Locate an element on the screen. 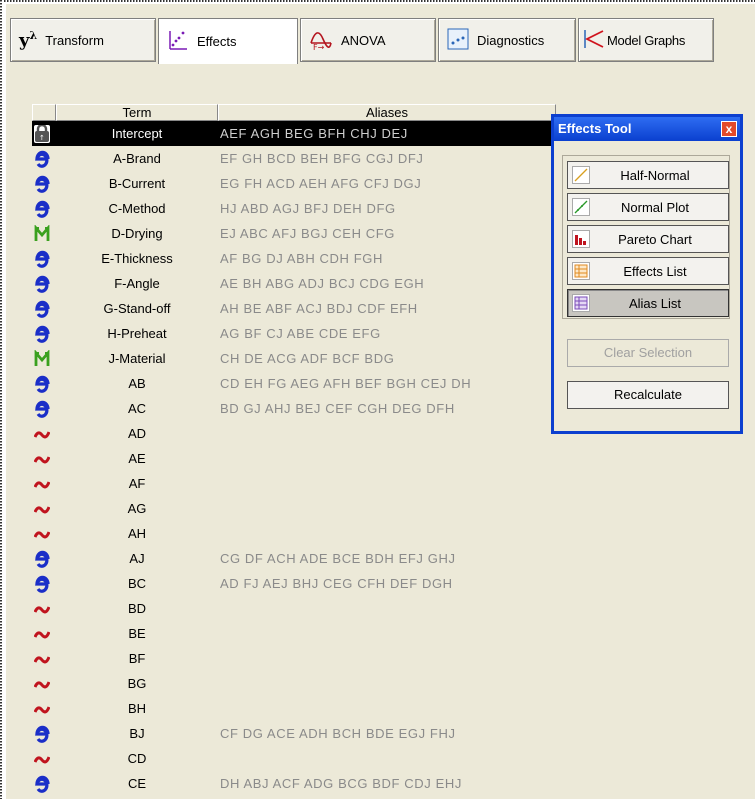  close-icon: x is located at coordinates (729, 129).